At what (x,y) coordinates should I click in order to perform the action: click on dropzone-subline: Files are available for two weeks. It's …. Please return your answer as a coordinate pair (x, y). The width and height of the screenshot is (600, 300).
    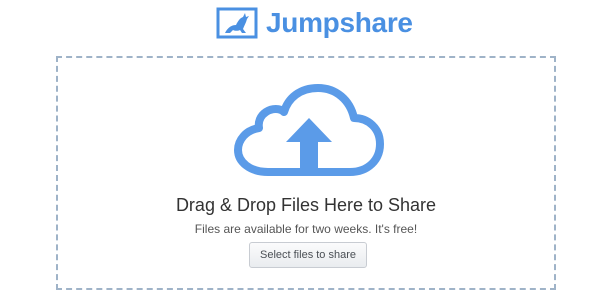
    Looking at the image, I should click on (306, 229).